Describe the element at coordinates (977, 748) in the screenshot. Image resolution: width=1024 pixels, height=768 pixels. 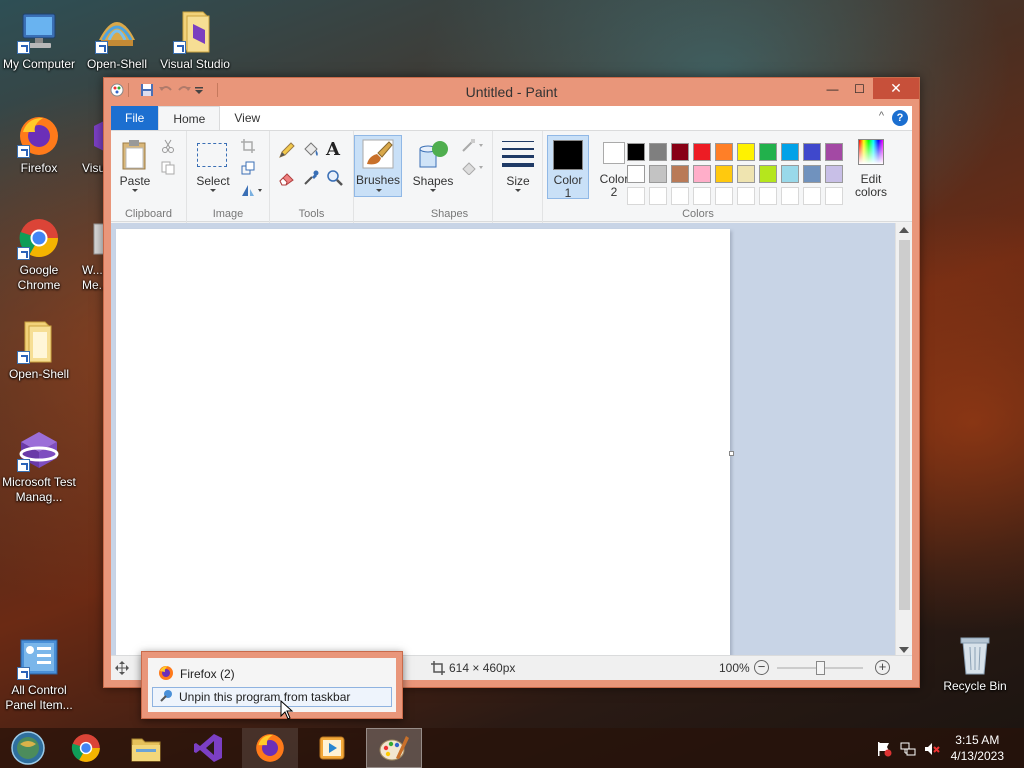
I see `taskbar-clock: 3:15 AM 4/13/2023` at that location.